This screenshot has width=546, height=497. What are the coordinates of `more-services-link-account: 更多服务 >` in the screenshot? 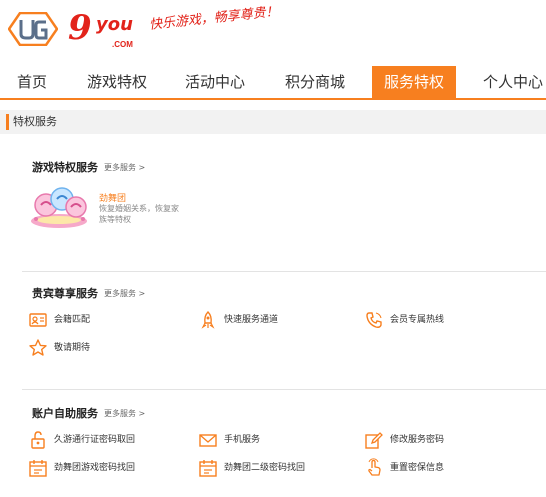 It's located at (124, 413).